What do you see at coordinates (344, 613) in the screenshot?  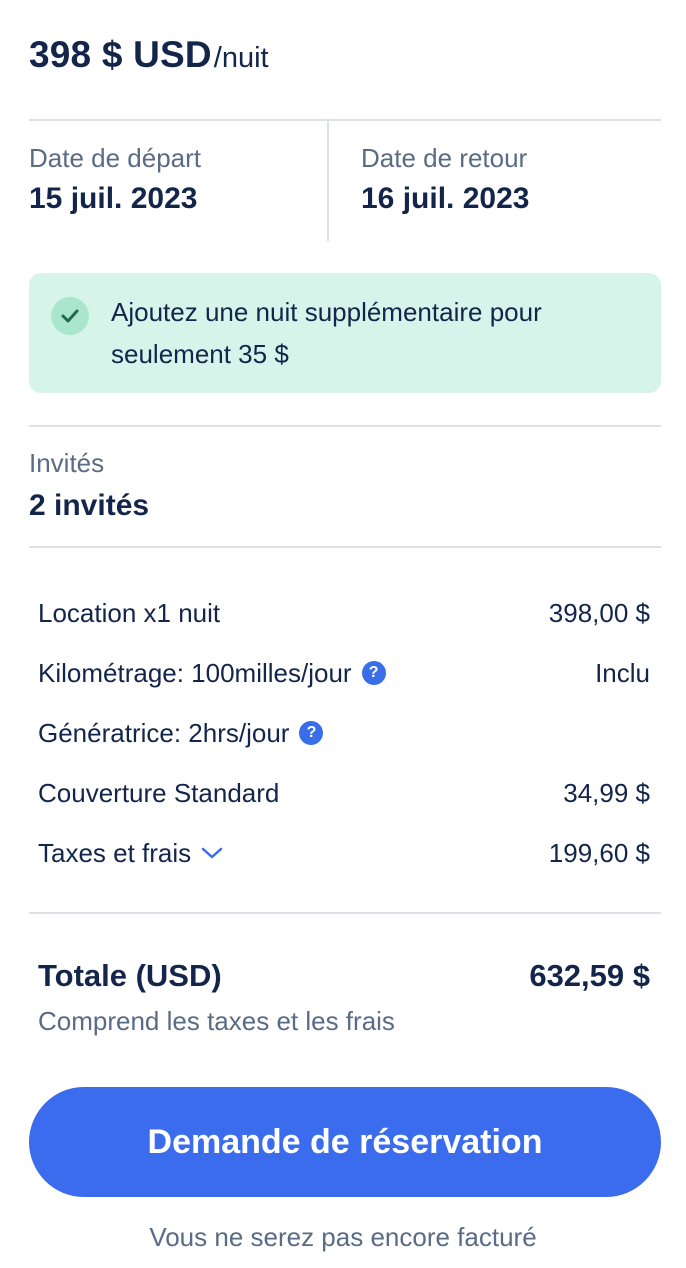 I see `breakdown-row-rental: Location x1 nuit 398,00 $` at bounding box center [344, 613].